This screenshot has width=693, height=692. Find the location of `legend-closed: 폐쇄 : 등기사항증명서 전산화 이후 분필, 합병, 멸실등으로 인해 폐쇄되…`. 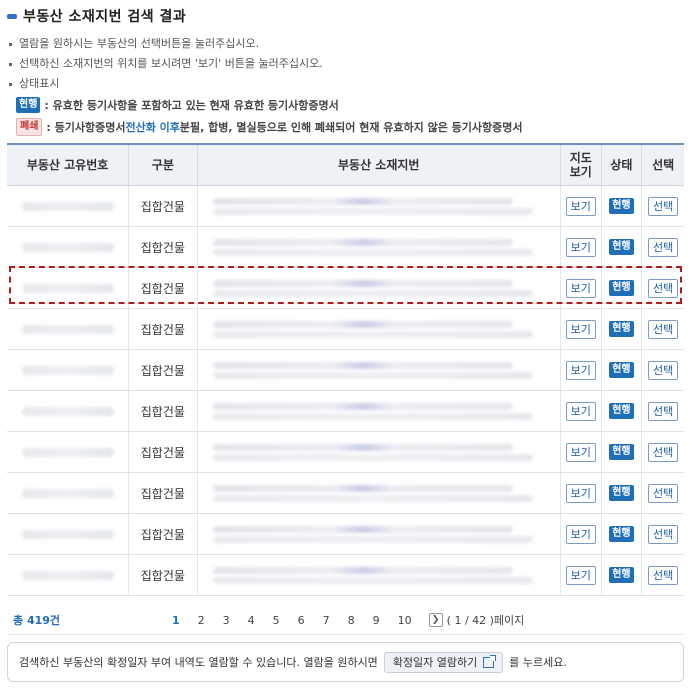

legend-closed: 폐쇄 : 등기사항증명서 전산화 이후 분필, 합병, 멸실등으로 인해 폐쇄되… is located at coordinates (342, 127).